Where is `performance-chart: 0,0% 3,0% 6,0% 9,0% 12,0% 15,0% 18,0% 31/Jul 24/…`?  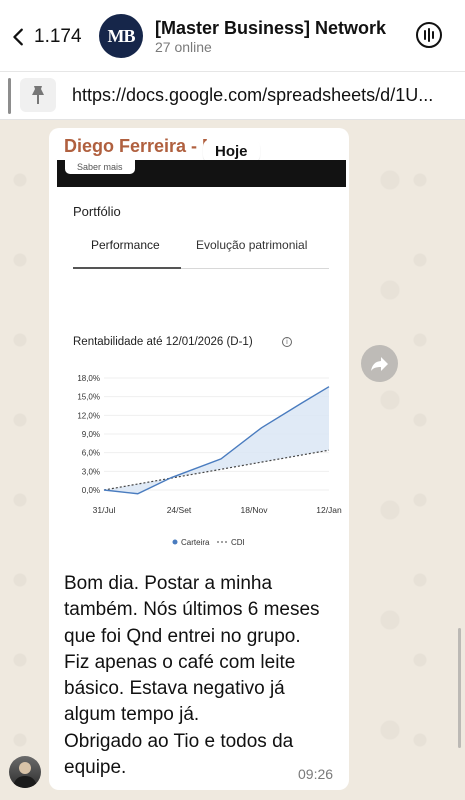 performance-chart: 0,0% 3,0% 6,0% 9,0% 12,0% 15,0% 18,0% 31/Jul 24/… is located at coordinates (209, 460).